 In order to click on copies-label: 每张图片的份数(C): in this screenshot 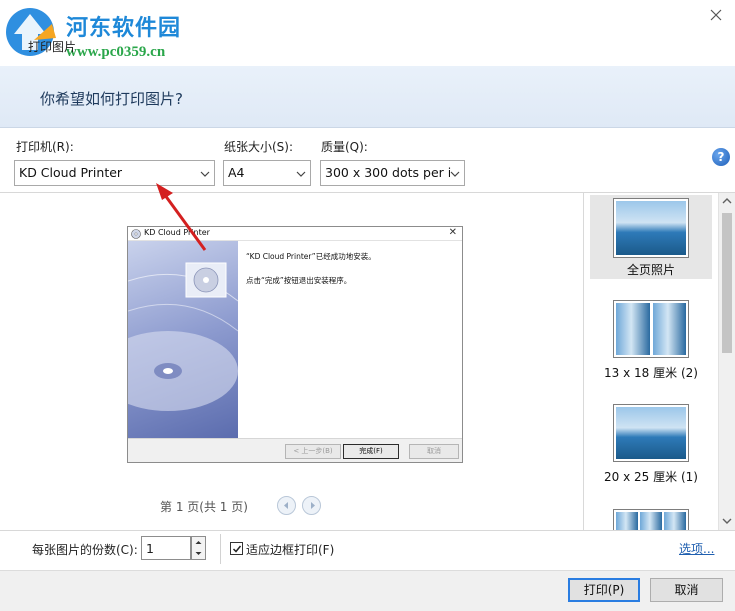, I will do `click(85, 550)`.